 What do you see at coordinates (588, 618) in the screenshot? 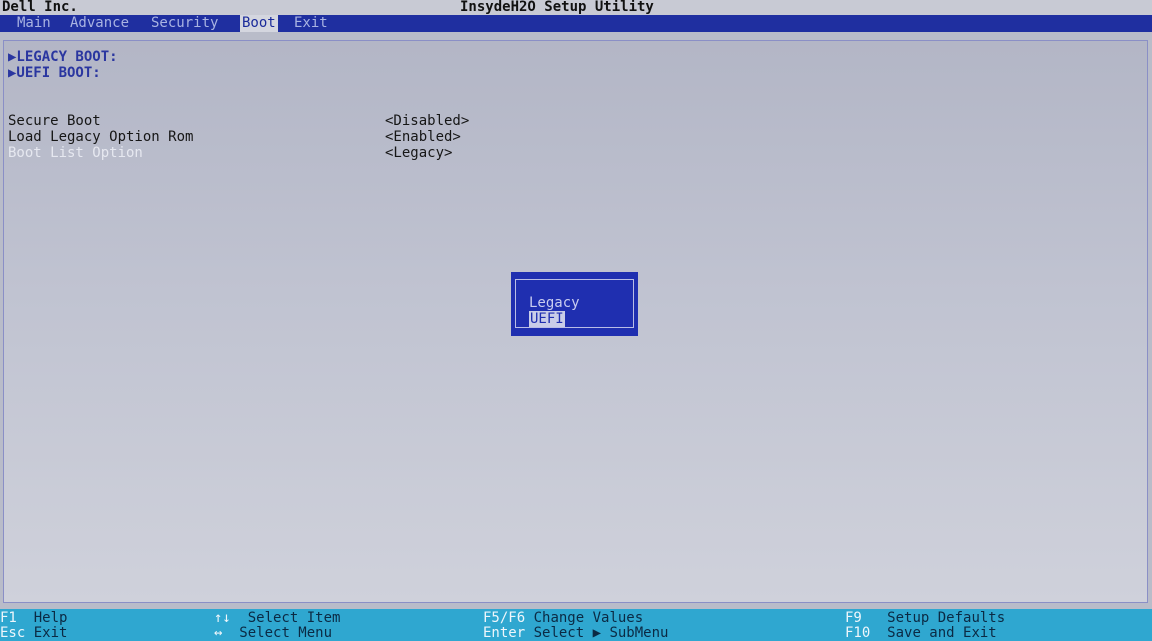
I see `change-values-desc: Change Values` at bounding box center [588, 618].